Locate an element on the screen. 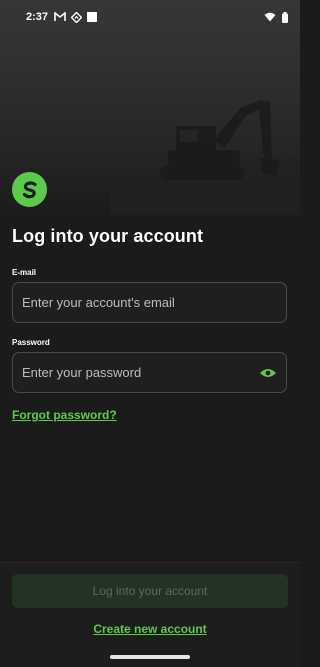 This screenshot has width=320, height=667. status-icons-left is located at coordinates (76, 17).